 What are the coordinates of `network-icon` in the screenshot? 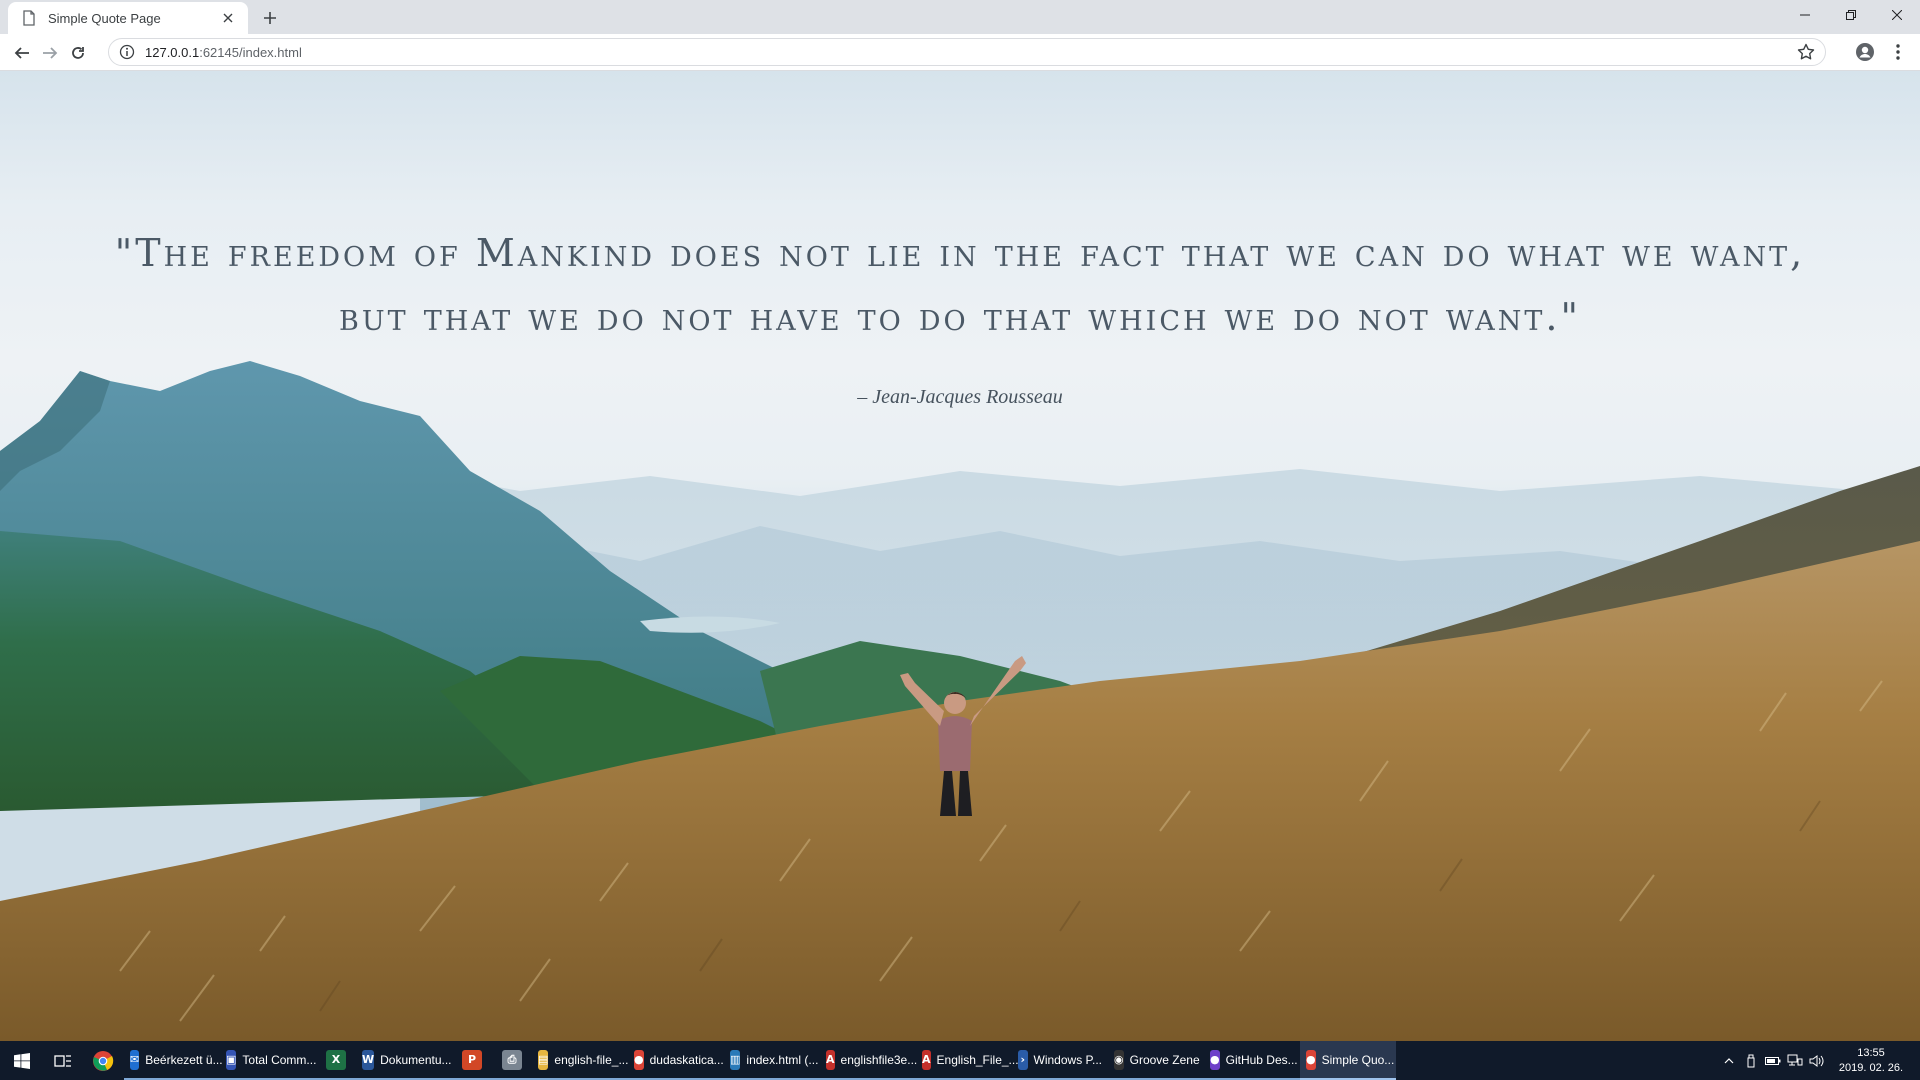 It's located at (1795, 1060).